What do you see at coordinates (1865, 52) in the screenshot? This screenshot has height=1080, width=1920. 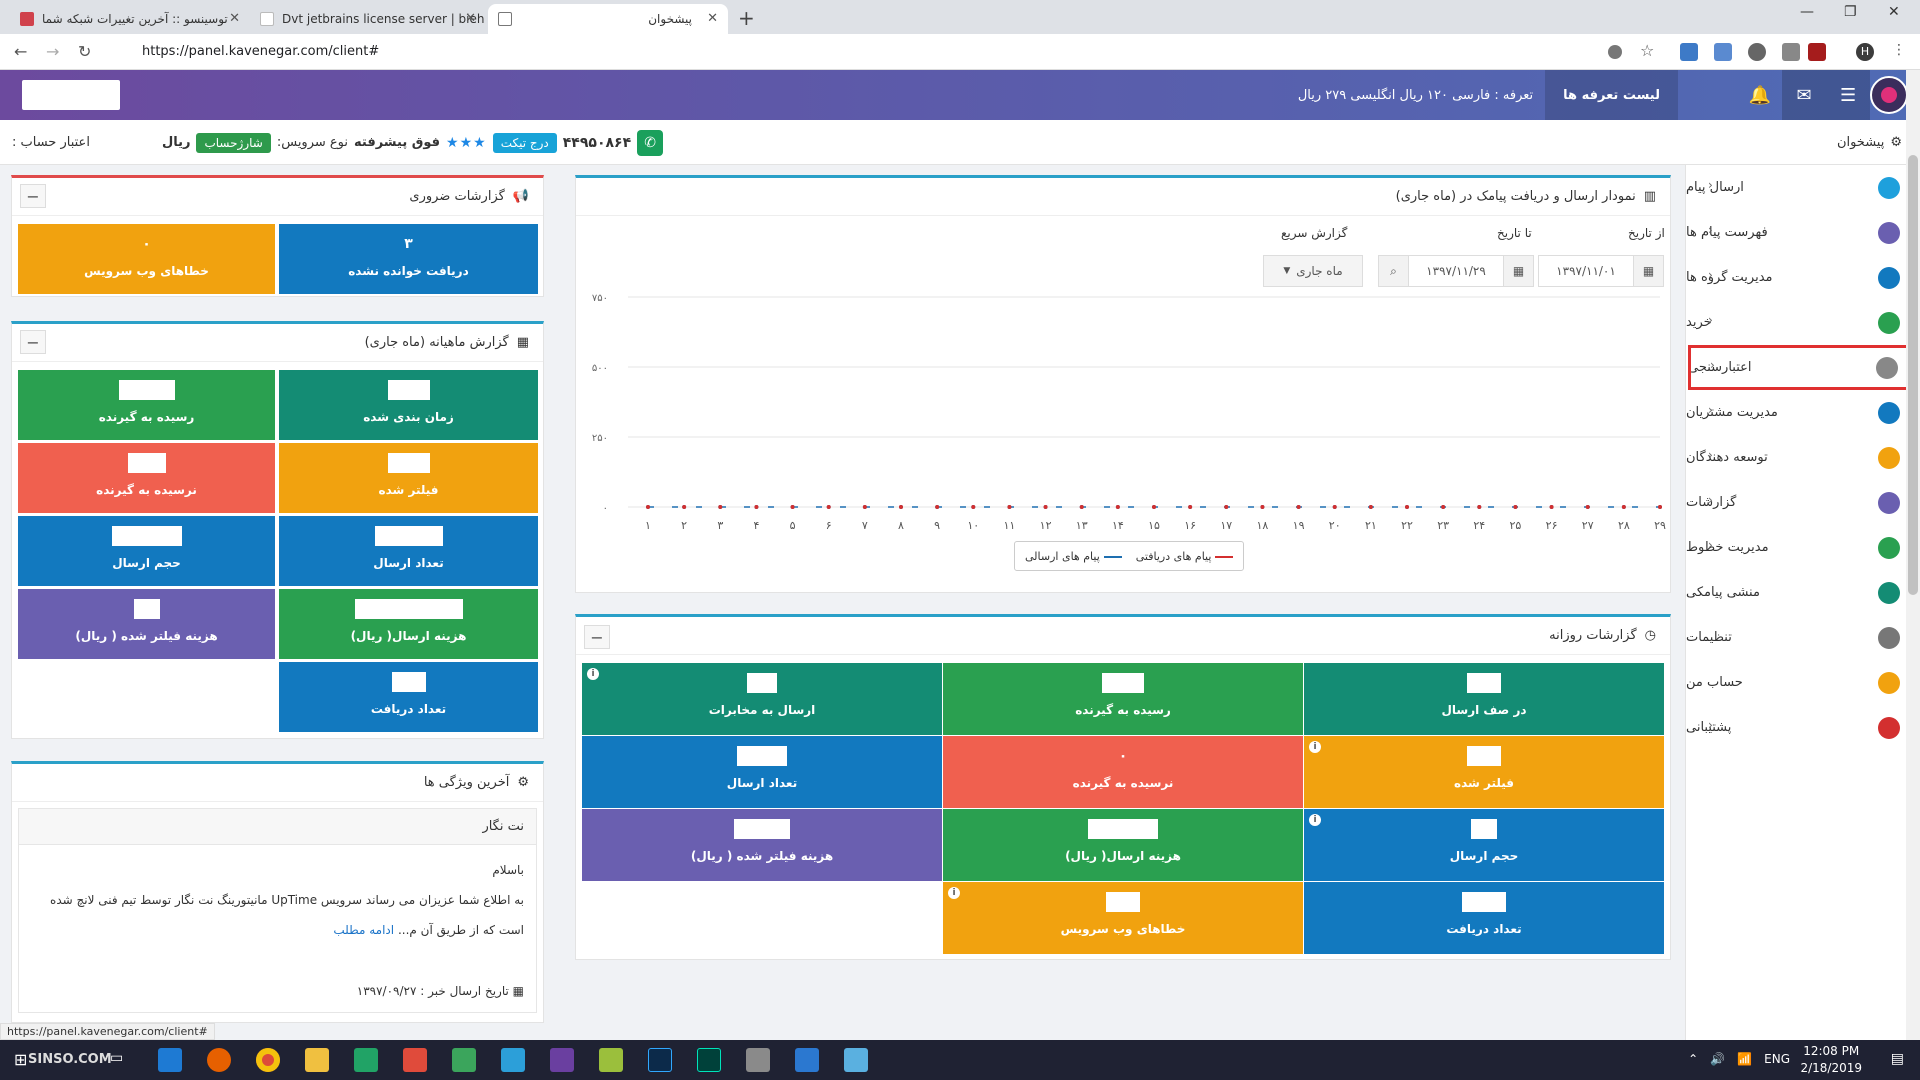 I see `profile-avatar-icon: H` at bounding box center [1865, 52].